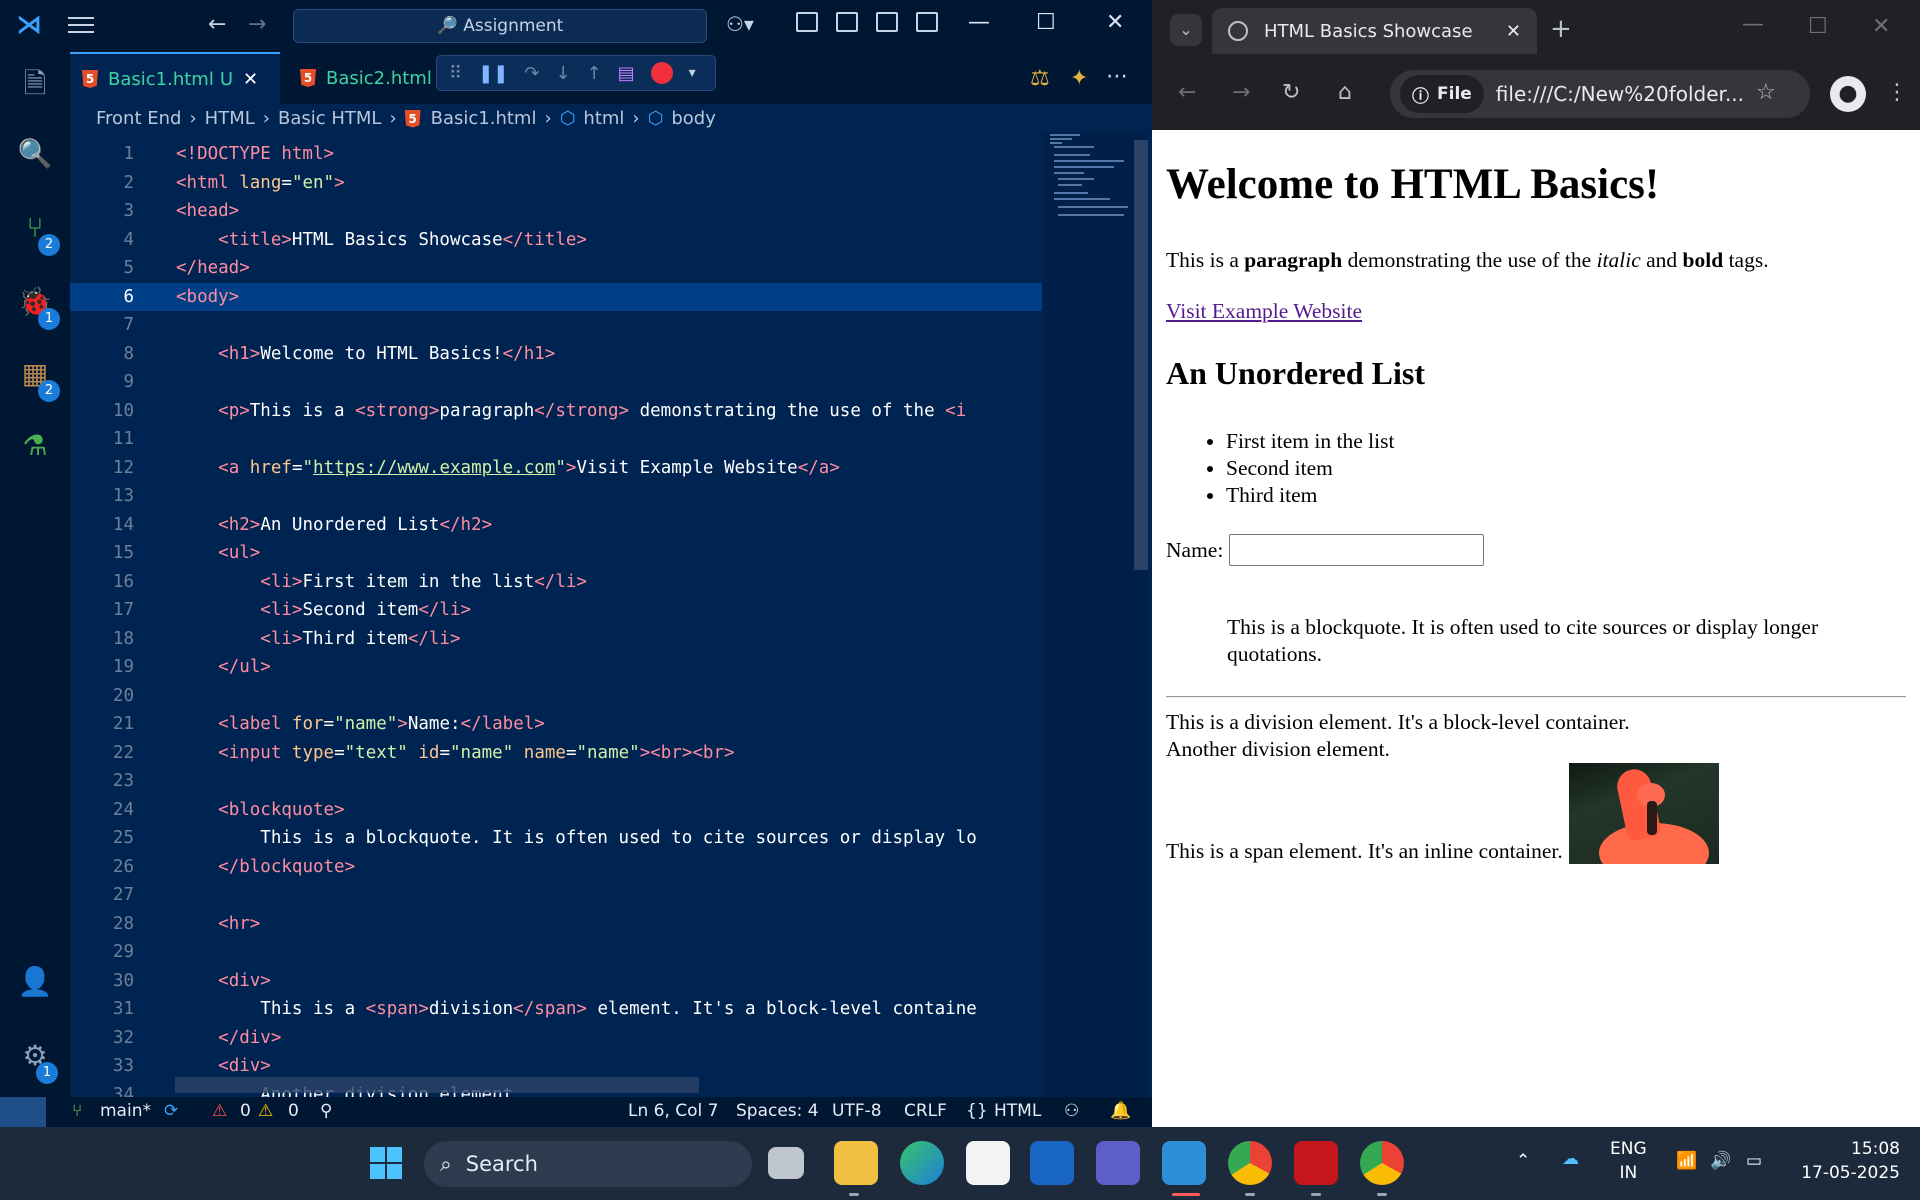  I want to click on code-line: 23, so click(556, 781).